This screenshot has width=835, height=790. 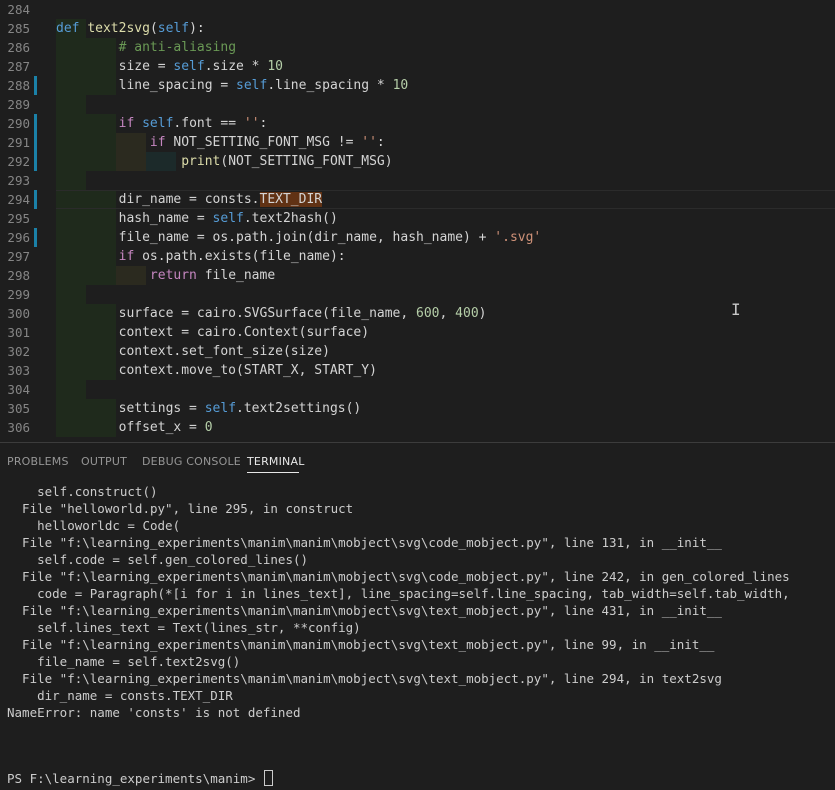 I want to click on terminal-cursor, so click(x=268, y=778).